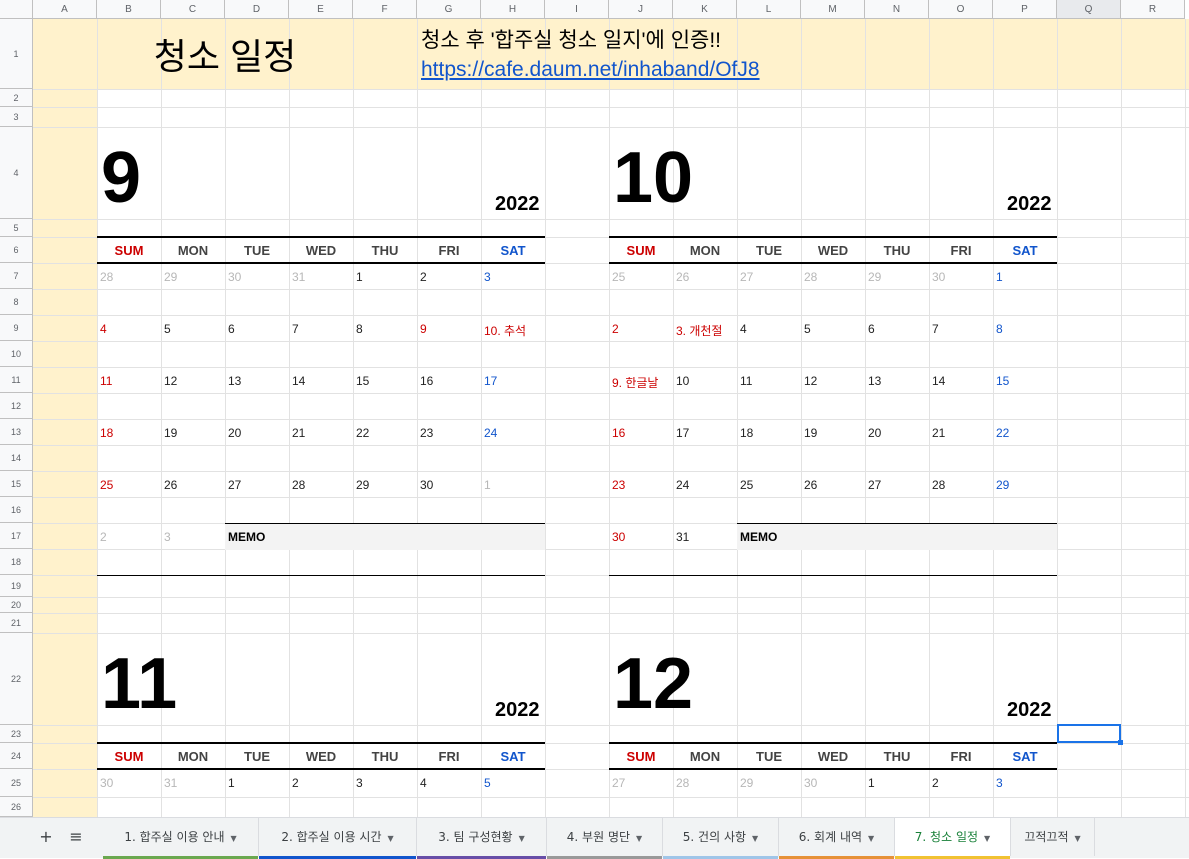 This screenshot has width=1189, height=859. What do you see at coordinates (1053, 837) in the screenshot?
I see `sheet-tab-8: 끄적끄적 ▼` at bounding box center [1053, 837].